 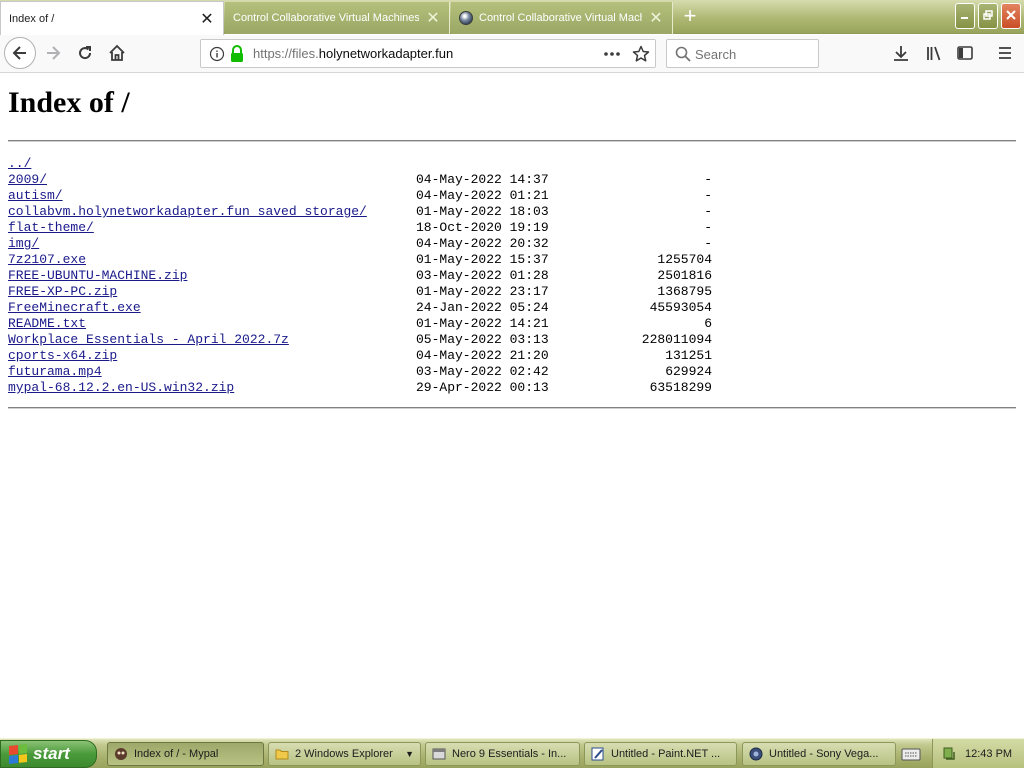 What do you see at coordinates (27, 180) in the screenshot?
I see `file-link: 2009/` at bounding box center [27, 180].